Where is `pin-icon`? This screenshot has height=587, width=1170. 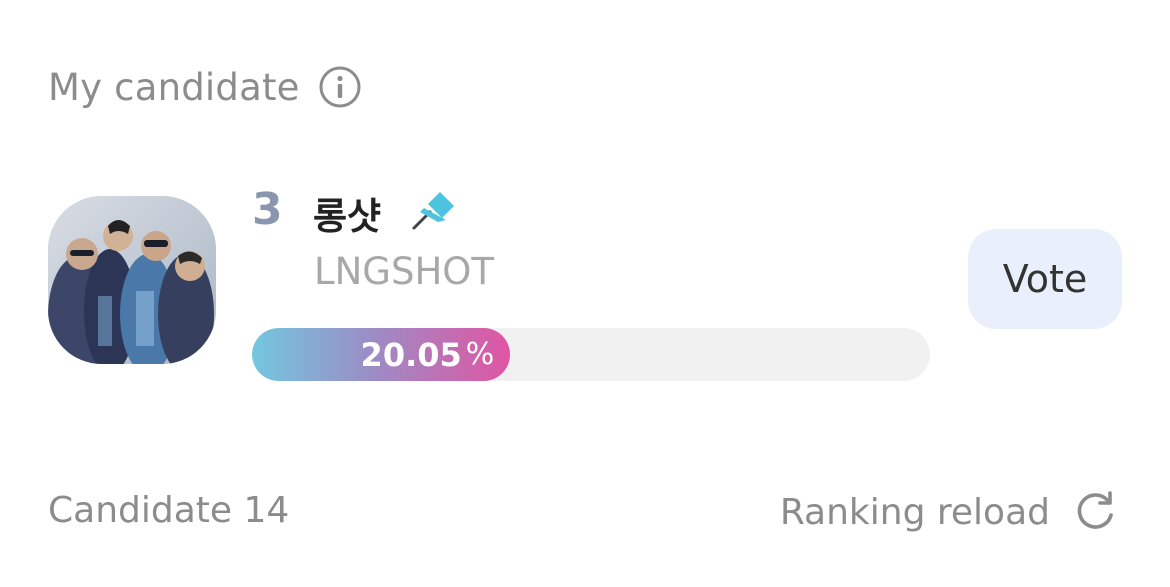 pin-icon is located at coordinates (435, 210).